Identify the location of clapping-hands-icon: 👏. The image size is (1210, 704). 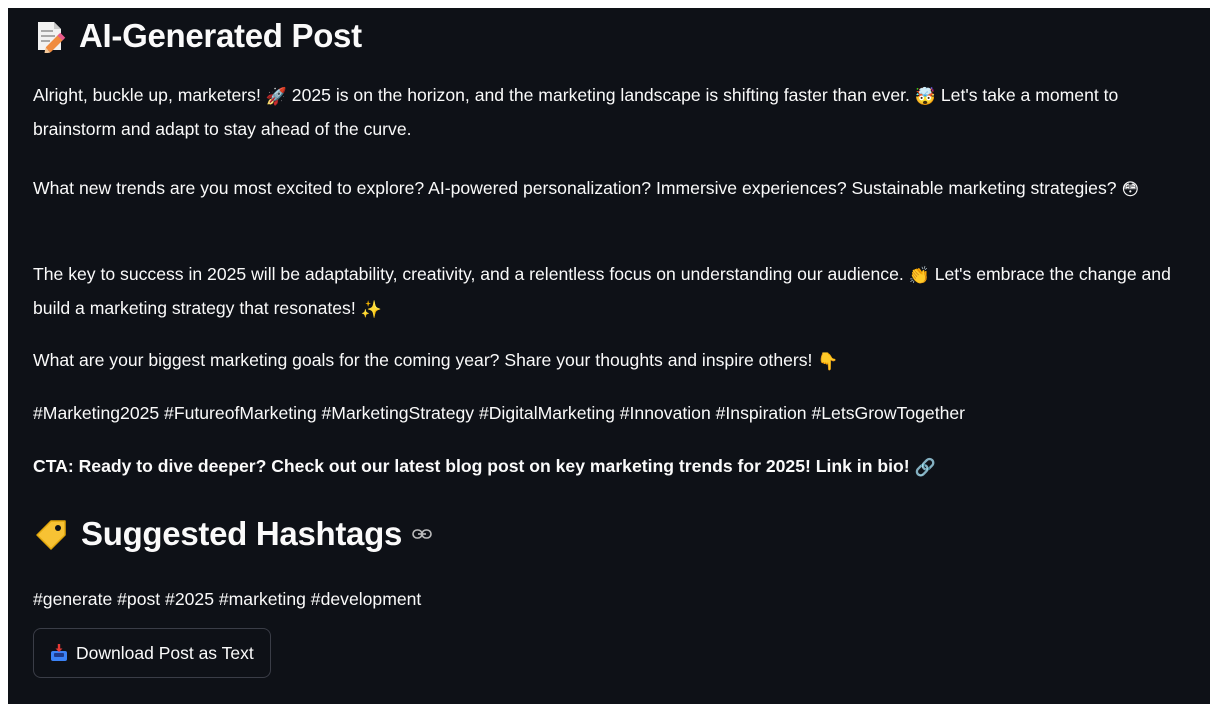
(919, 275).